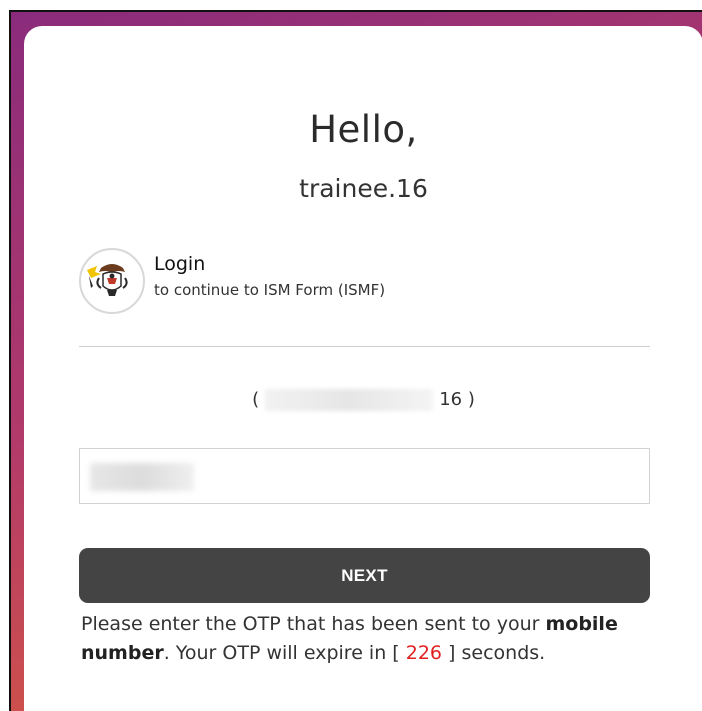 This screenshot has height=711, width=702. What do you see at coordinates (270, 290) in the screenshot?
I see `login-subtitle: to continue to ISM Form (ISMF)` at bounding box center [270, 290].